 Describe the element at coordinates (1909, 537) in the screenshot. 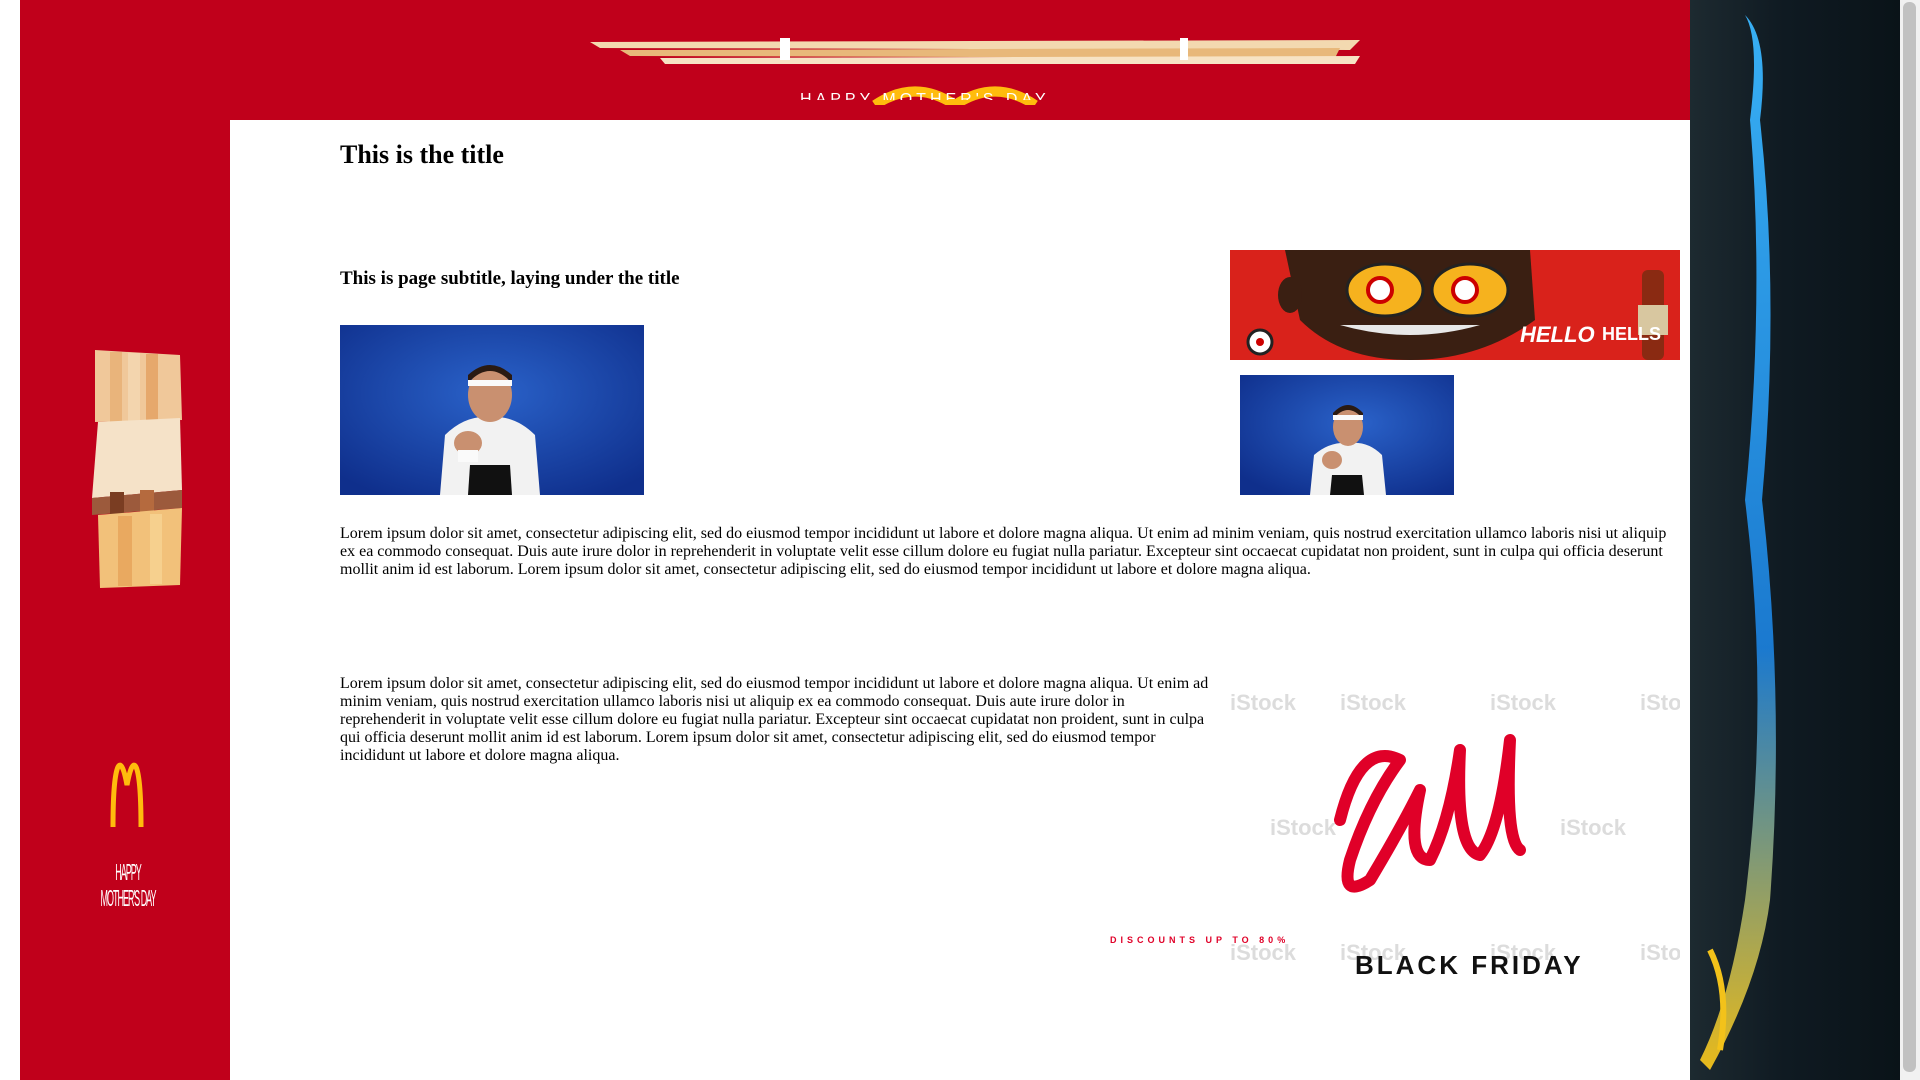

I see `scrollbar-thumb` at that location.